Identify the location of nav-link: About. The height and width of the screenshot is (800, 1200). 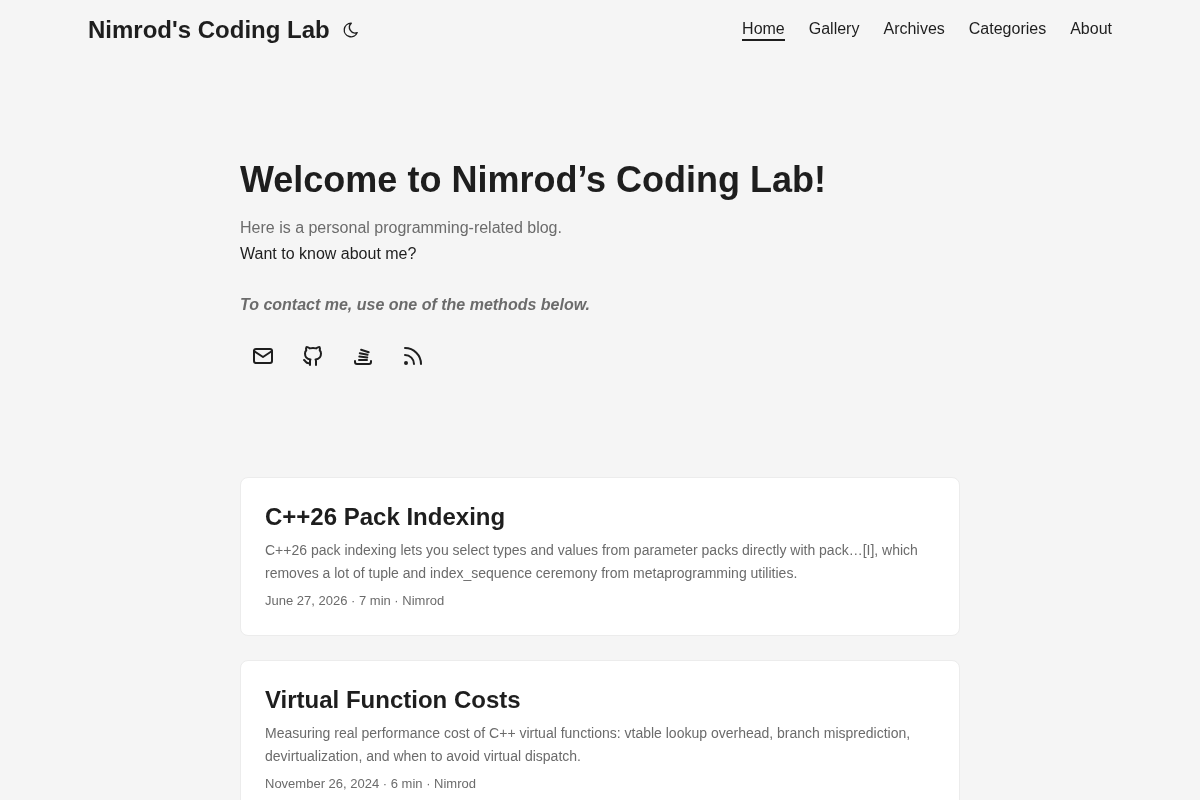
(1091, 30).